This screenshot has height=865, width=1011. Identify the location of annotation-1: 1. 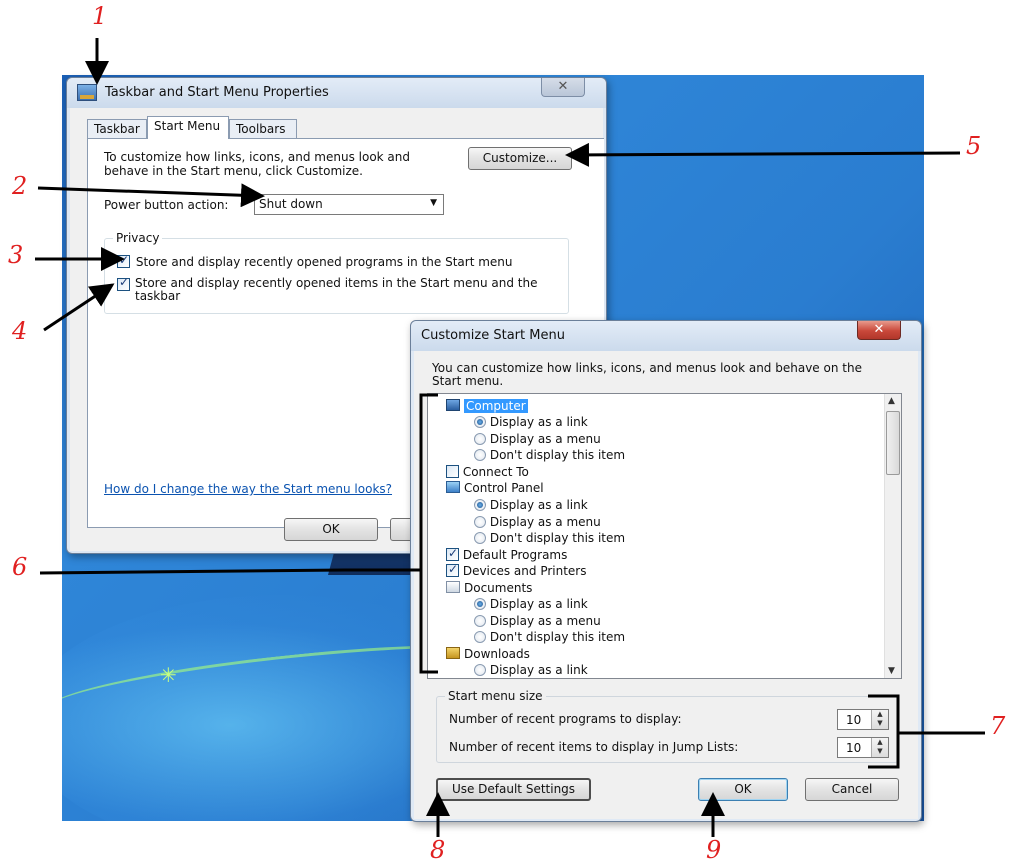
(100, 16).